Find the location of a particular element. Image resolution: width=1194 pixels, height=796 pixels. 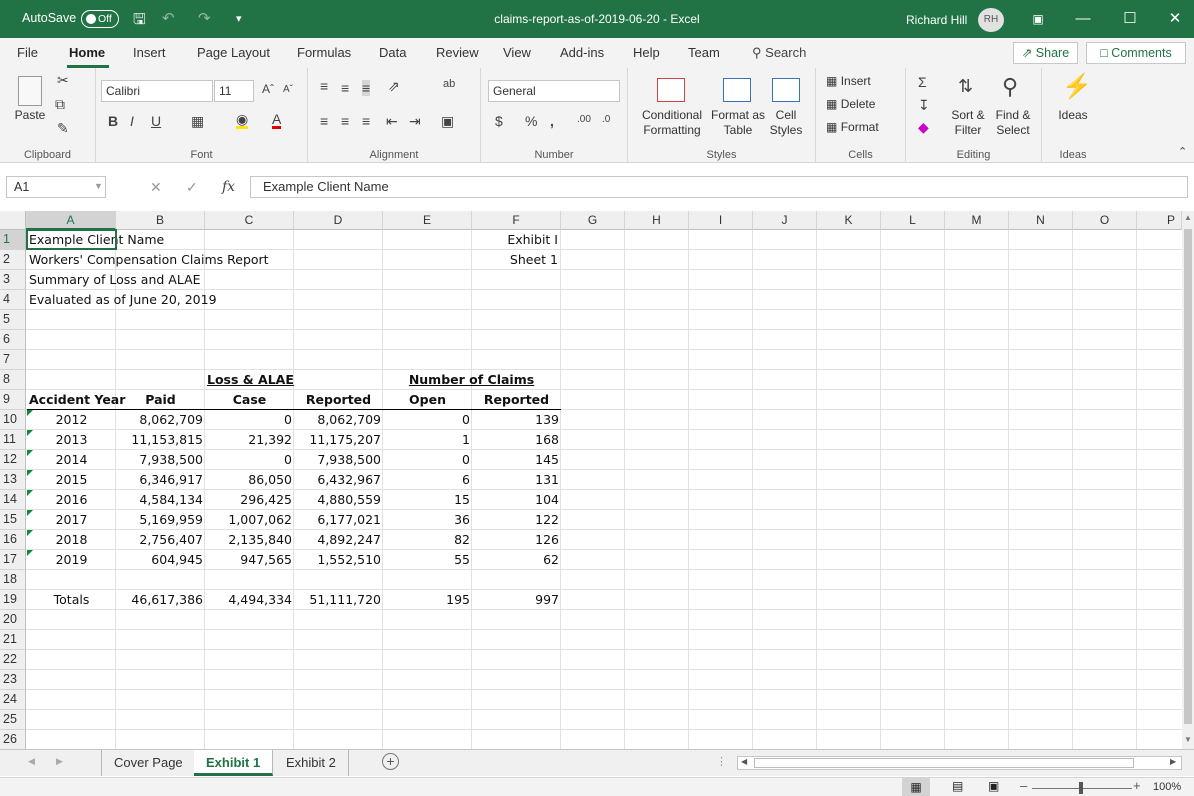

page-break-view-icon: ▣ is located at coordinates (993, 786).